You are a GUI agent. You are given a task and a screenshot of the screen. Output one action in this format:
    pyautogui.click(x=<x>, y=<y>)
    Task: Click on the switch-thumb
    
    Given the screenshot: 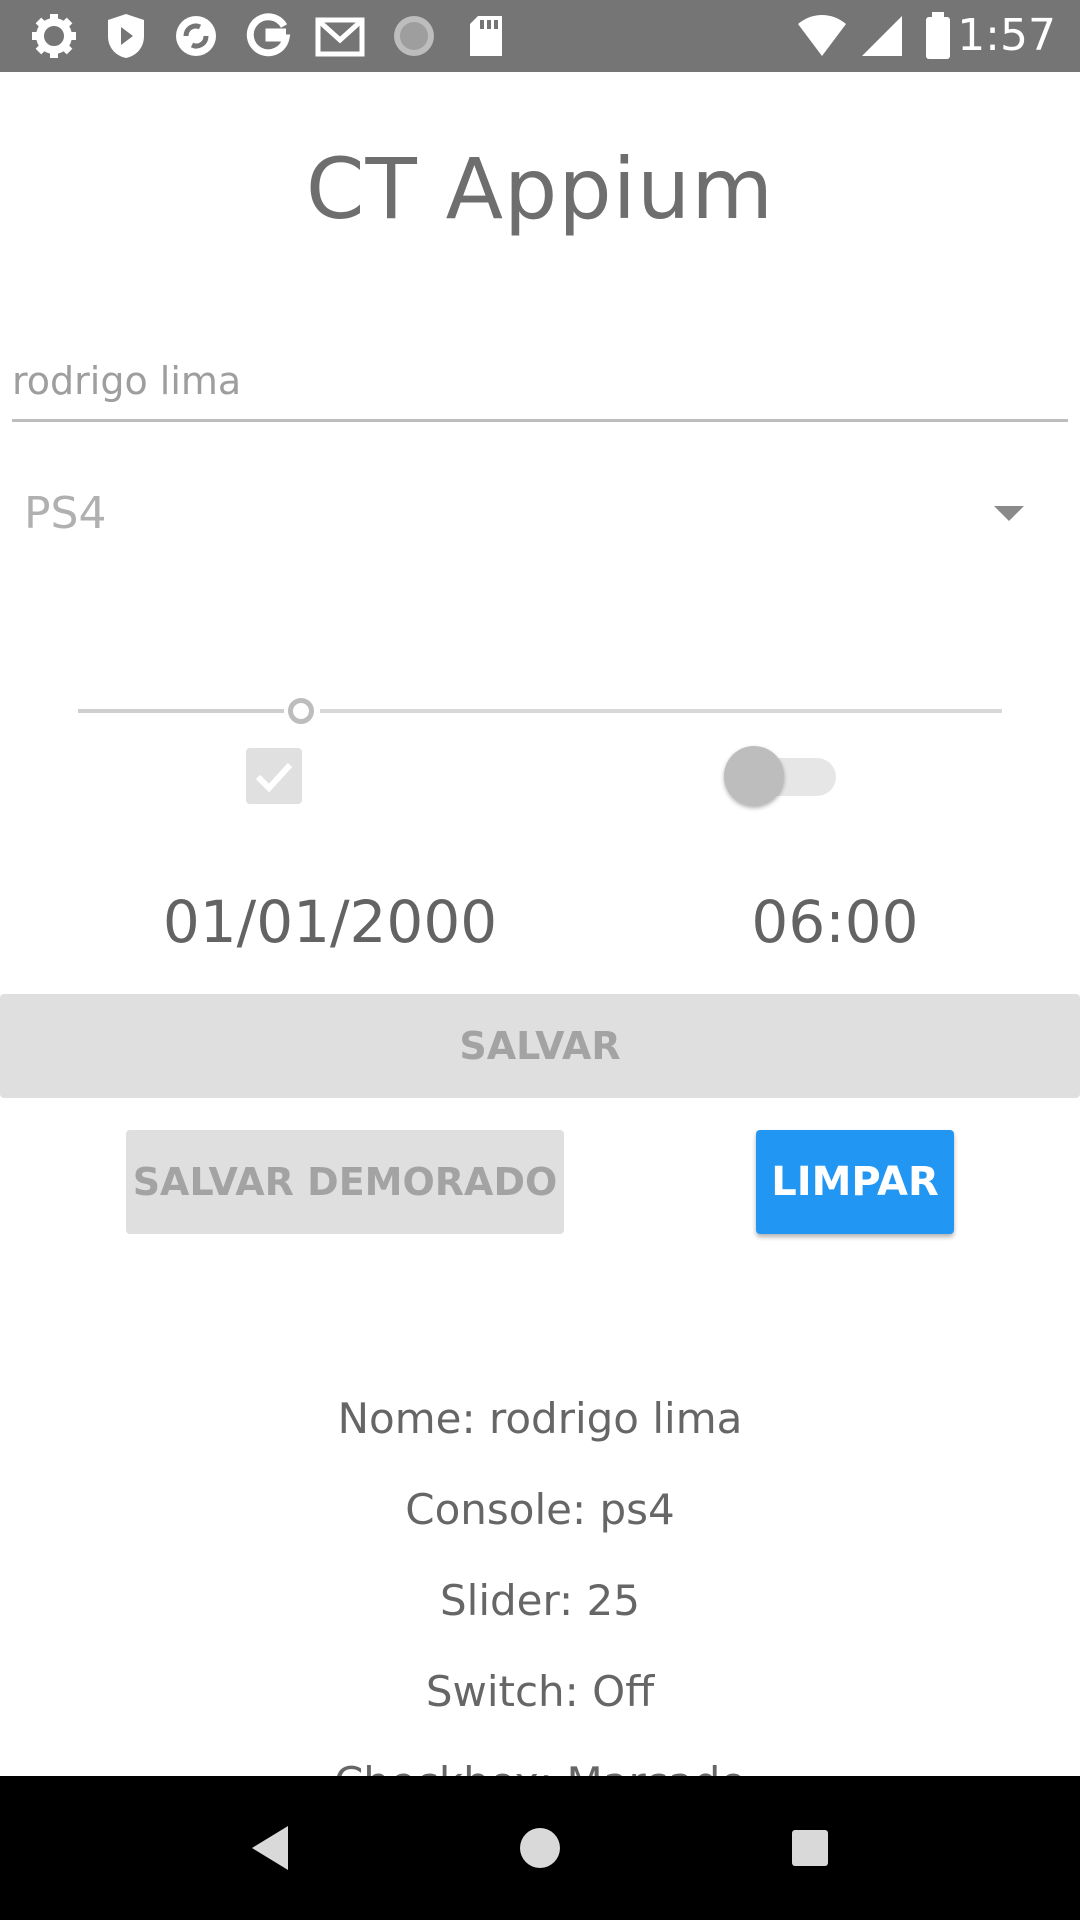 What is the action you would take?
    pyautogui.click(x=754, y=776)
    